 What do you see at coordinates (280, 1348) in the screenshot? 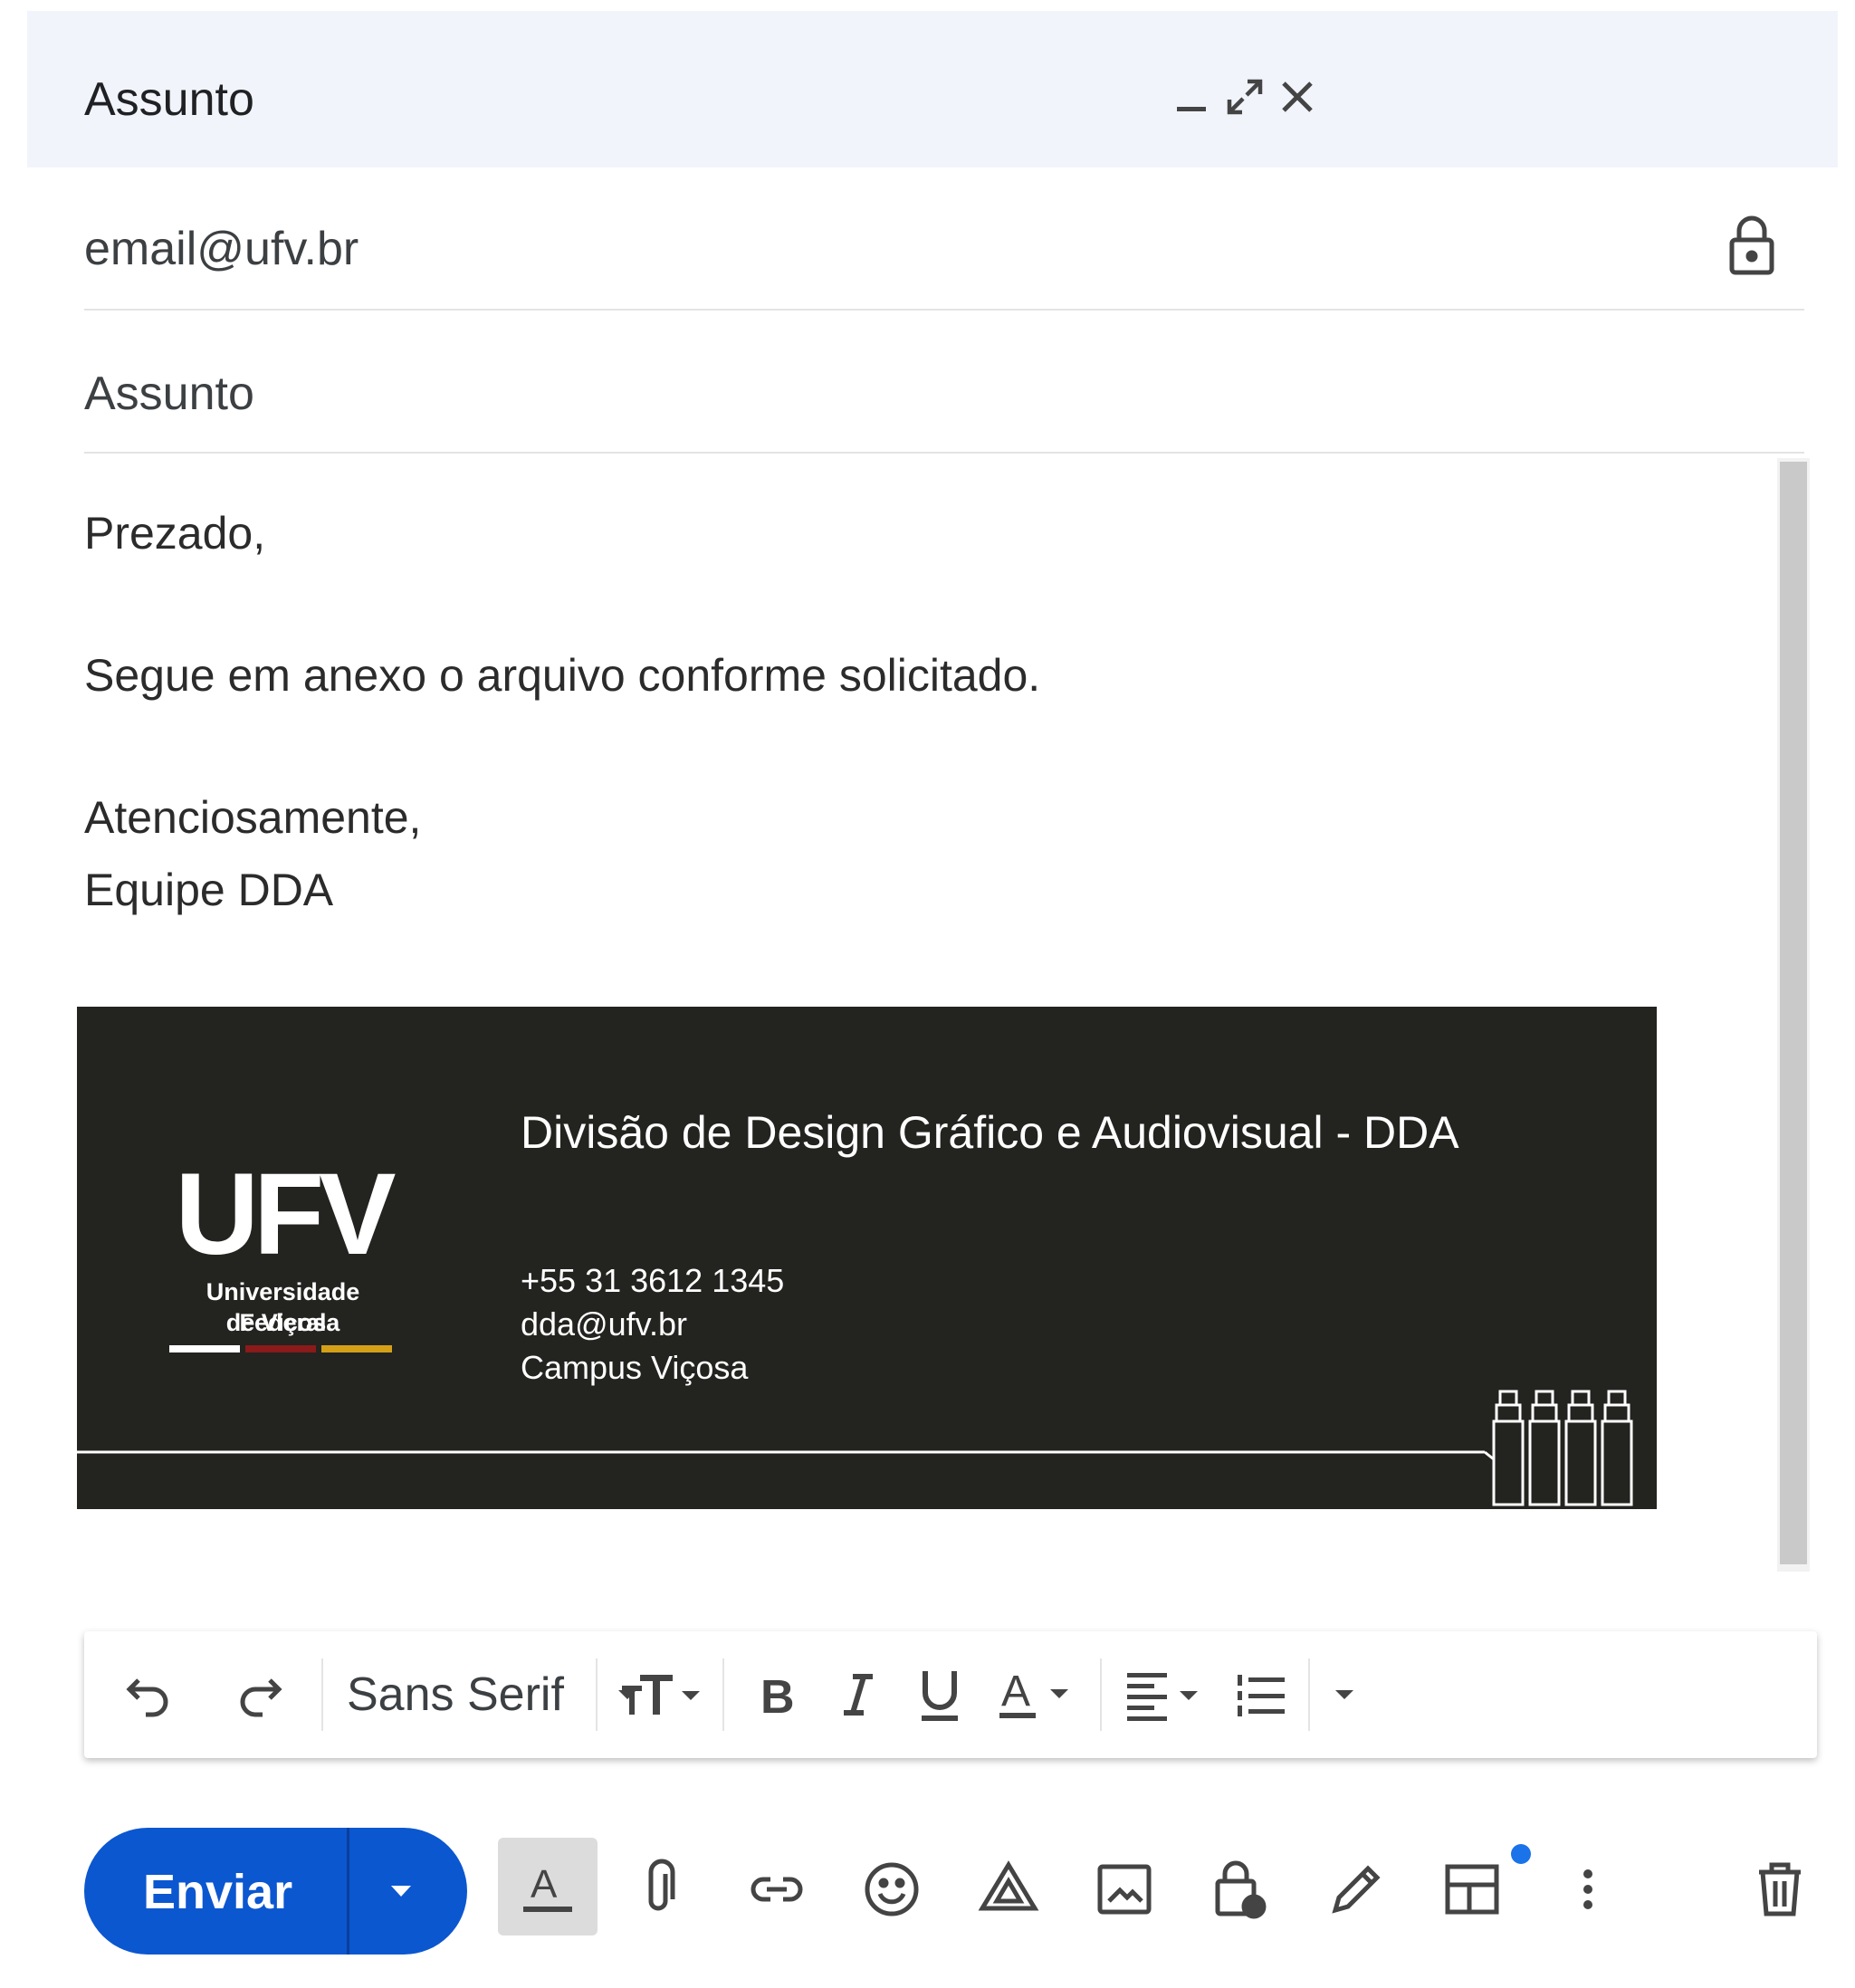
I see `logo-stripe-red` at bounding box center [280, 1348].